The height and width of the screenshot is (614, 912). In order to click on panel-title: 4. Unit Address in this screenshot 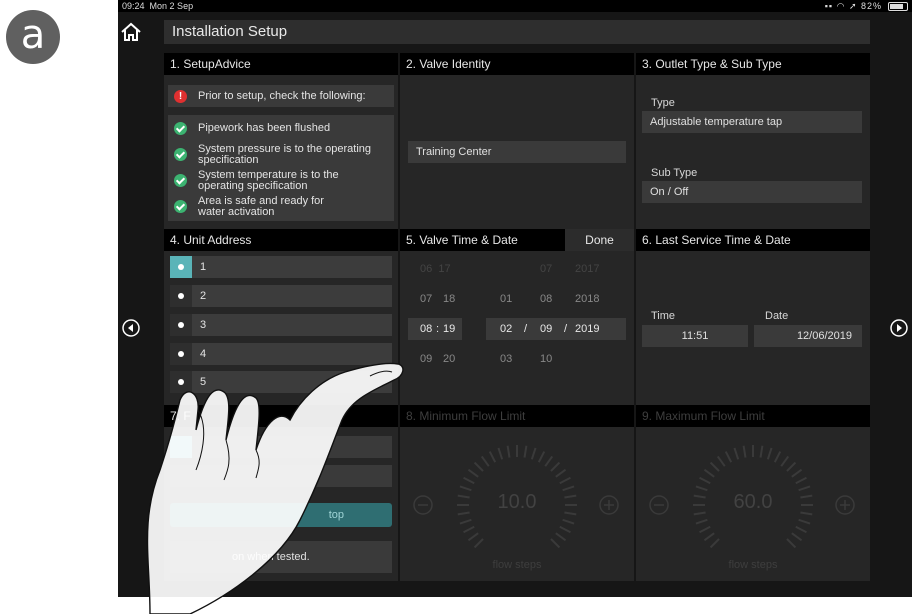, I will do `click(281, 240)`.